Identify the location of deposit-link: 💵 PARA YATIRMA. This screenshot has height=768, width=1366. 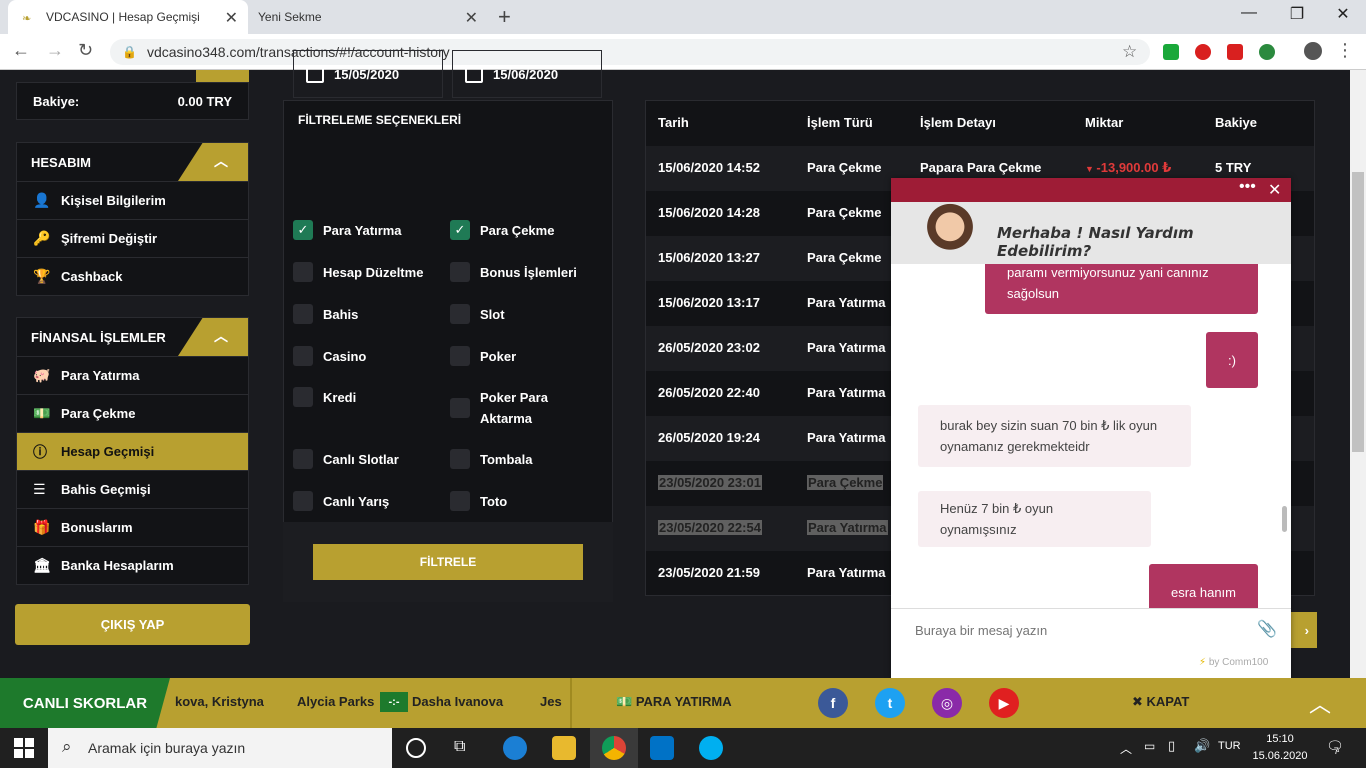
(674, 702).